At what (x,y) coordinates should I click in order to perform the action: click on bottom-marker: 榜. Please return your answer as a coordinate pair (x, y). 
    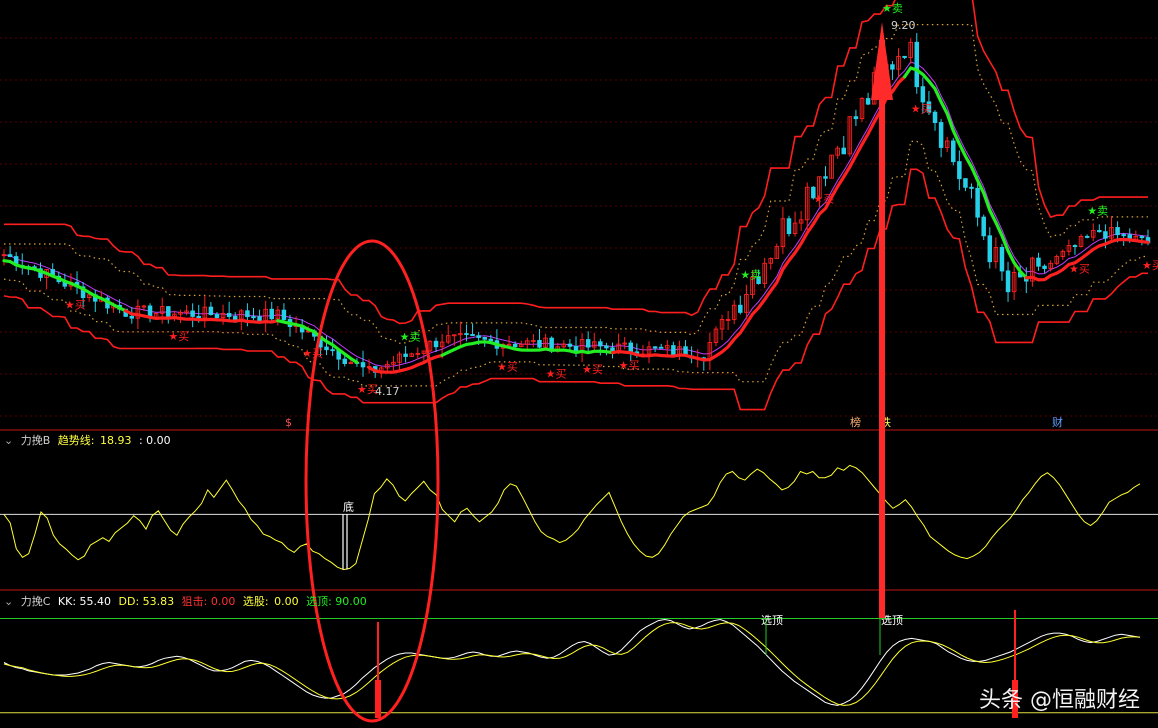
    Looking at the image, I should click on (855, 422).